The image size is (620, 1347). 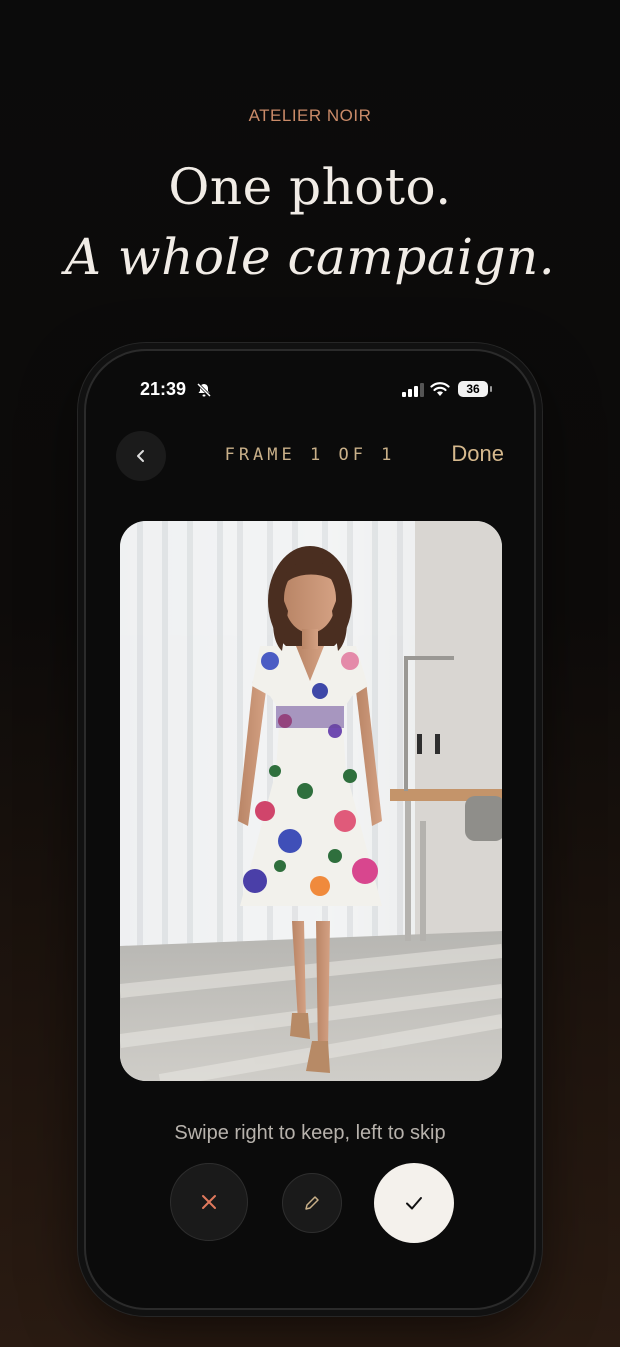 I want to click on done-button: Done, so click(x=477, y=454).